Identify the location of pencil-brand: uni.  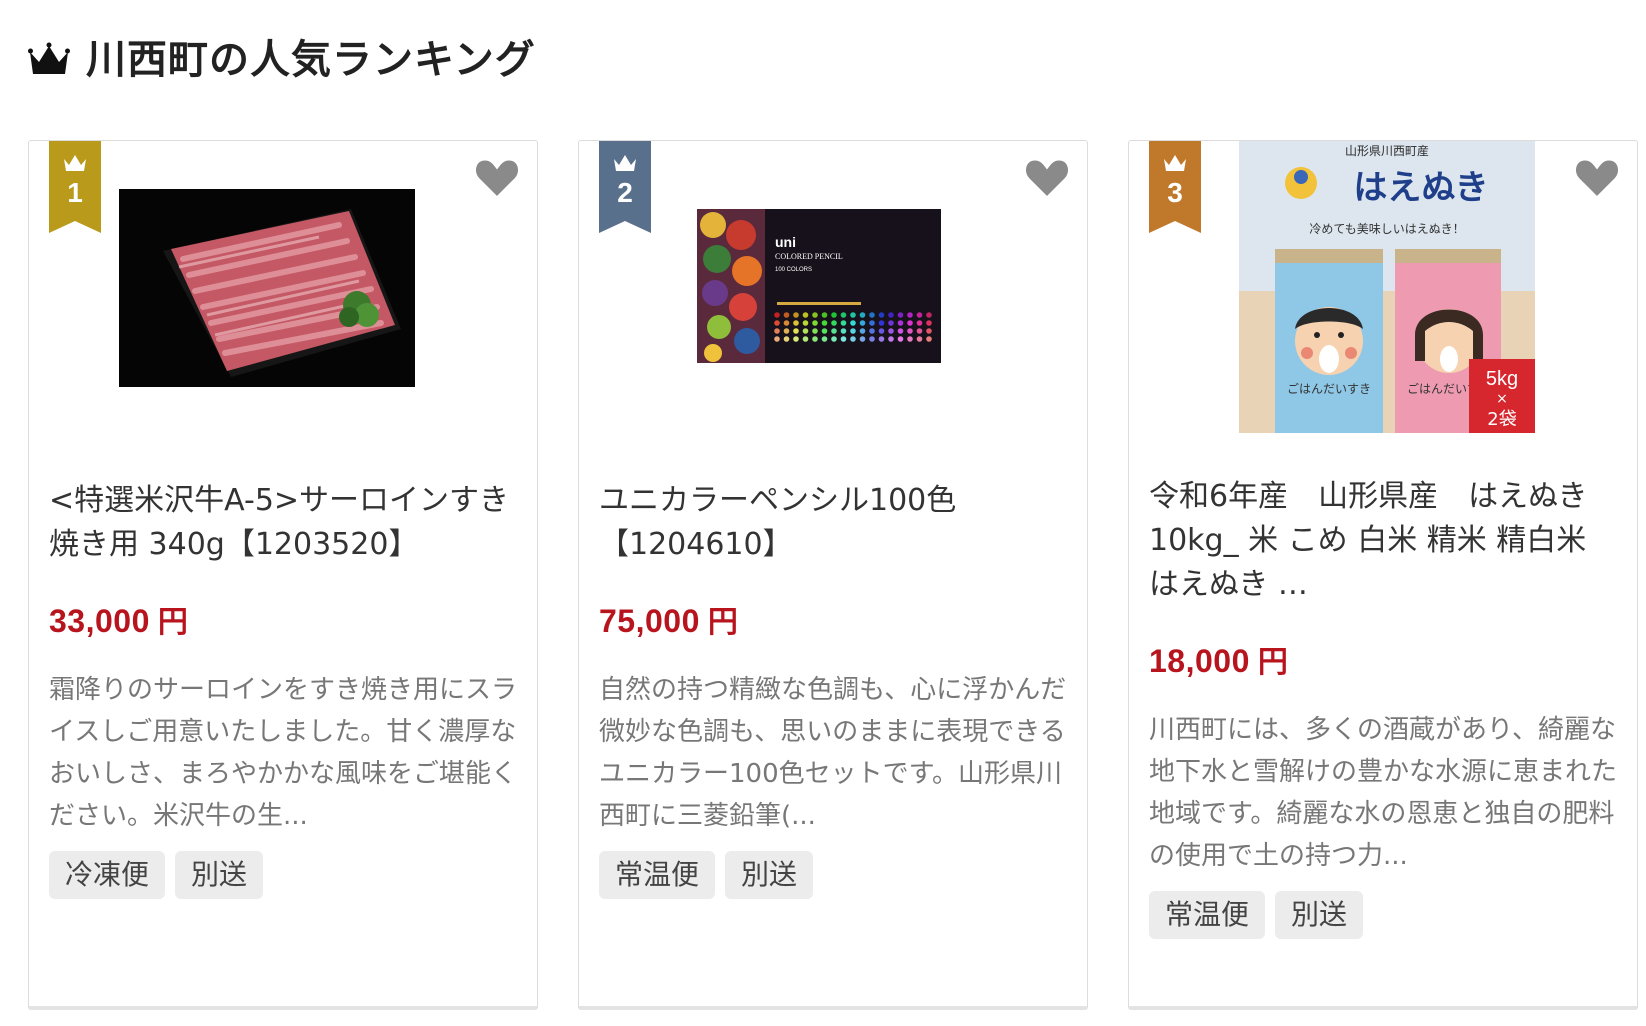
(785, 242).